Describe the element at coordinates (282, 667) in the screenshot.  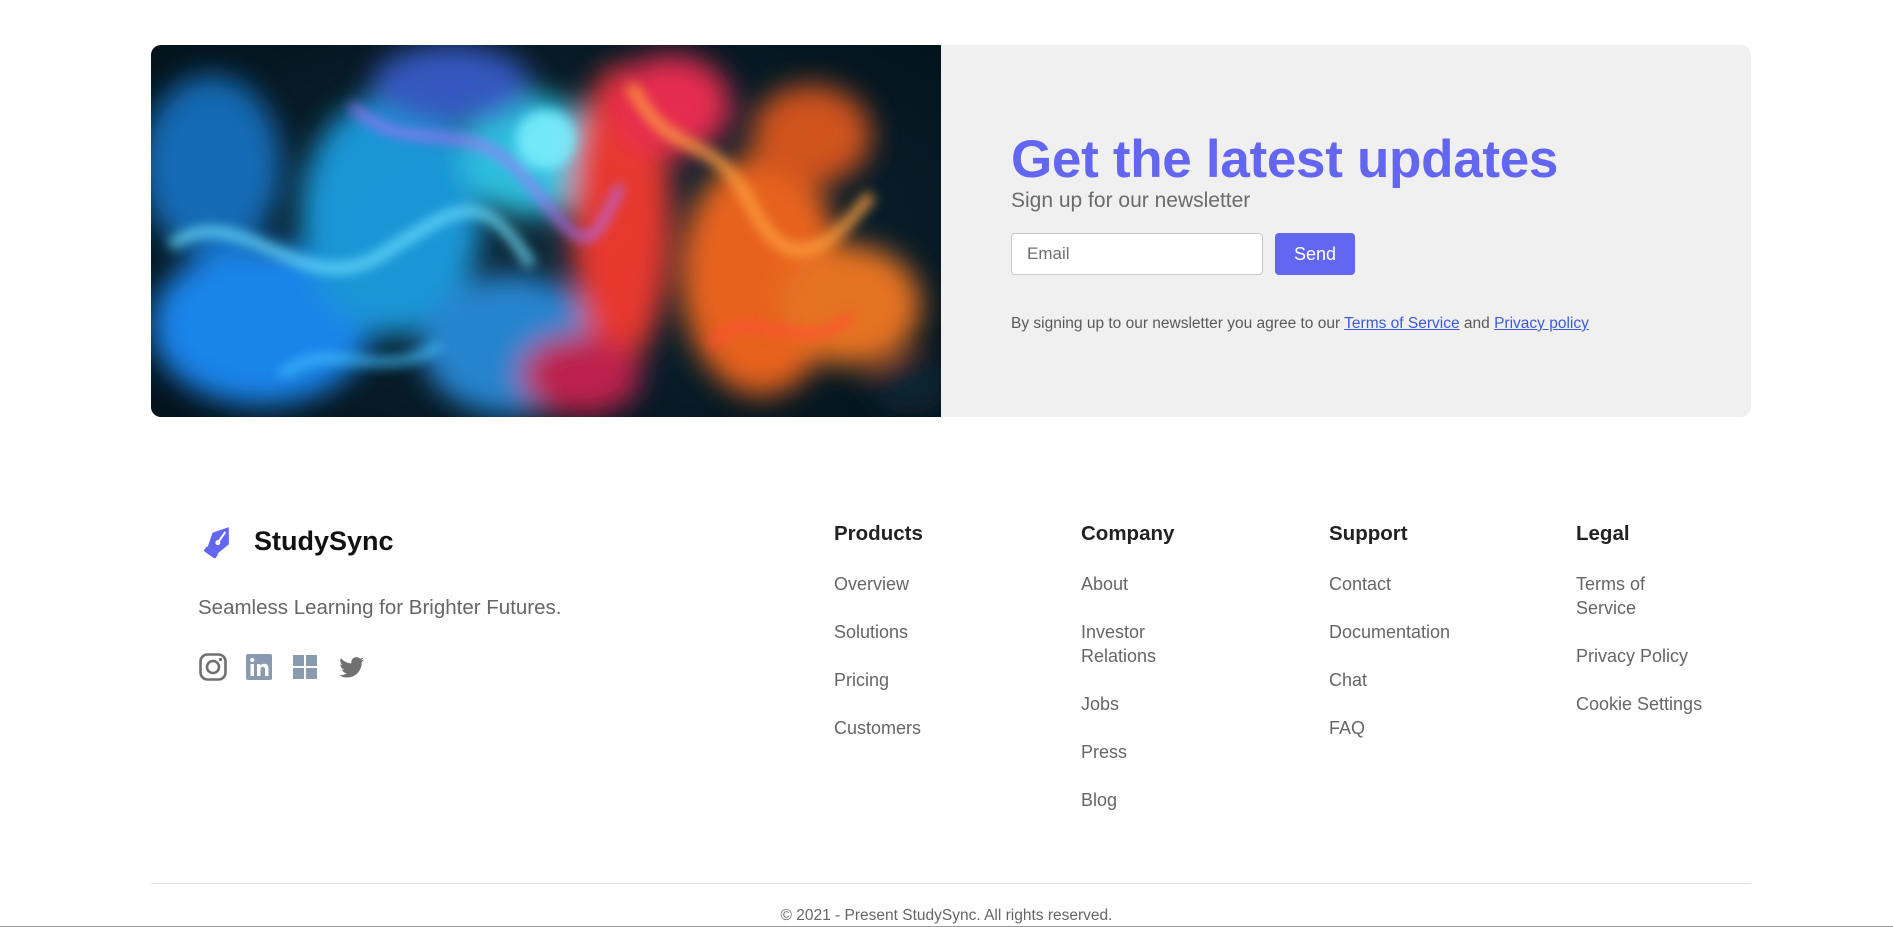
I see `social-links` at that location.